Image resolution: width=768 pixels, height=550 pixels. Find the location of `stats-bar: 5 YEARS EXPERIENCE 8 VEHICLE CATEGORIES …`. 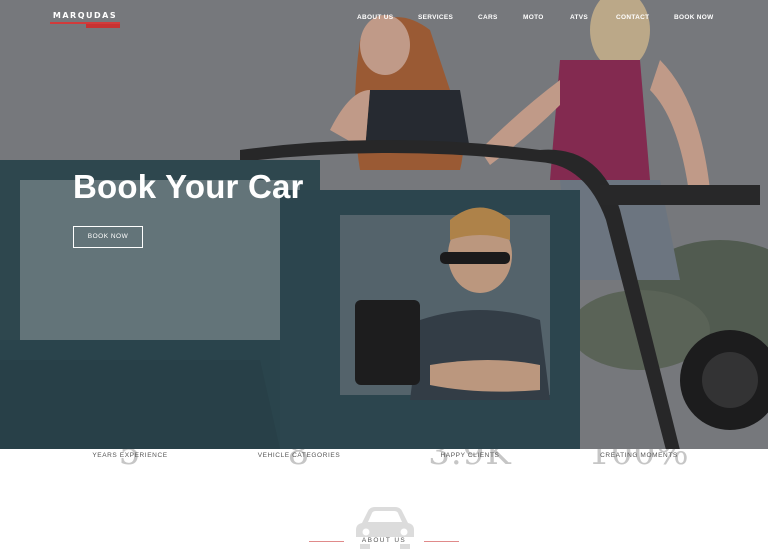

stats-bar: 5 YEARS EXPERIENCE 8 VEHICLE CATEGORIES … is located at coordinates (384, 461).